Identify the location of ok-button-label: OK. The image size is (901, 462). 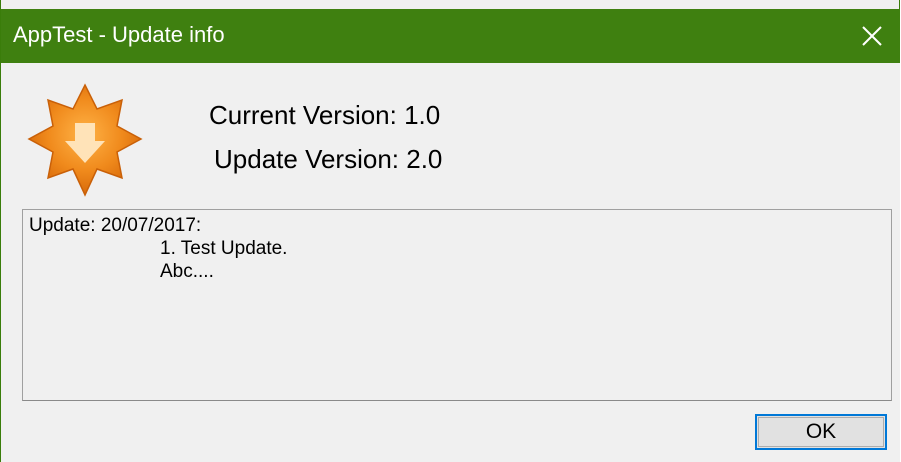
(821, 431).